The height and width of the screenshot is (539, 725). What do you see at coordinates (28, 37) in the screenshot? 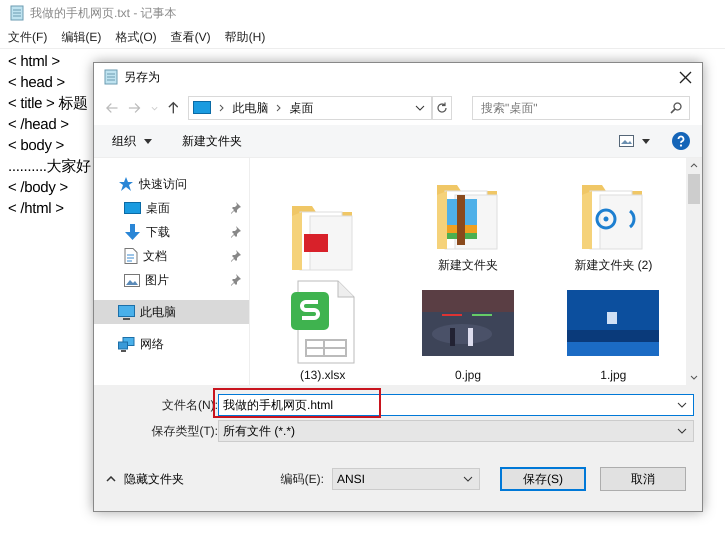
I see `menu-item: 文件(F)` at bounding box center [28, 37].